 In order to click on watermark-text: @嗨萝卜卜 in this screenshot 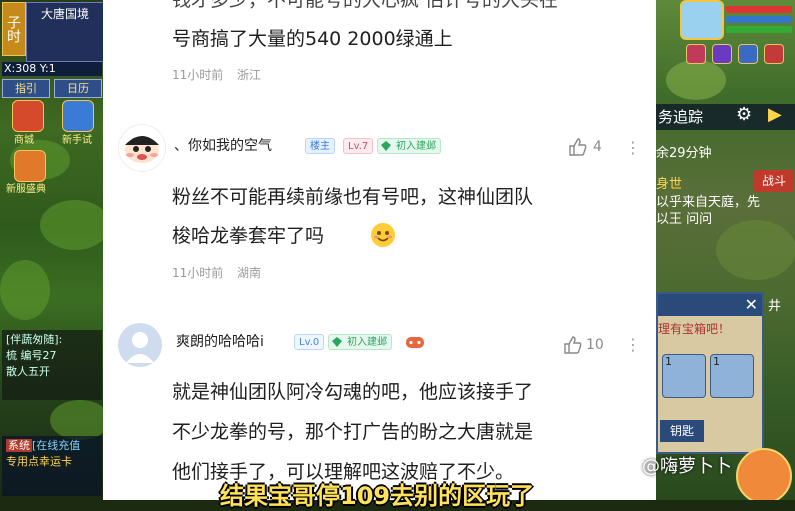, I will do `click(687, 466)`.